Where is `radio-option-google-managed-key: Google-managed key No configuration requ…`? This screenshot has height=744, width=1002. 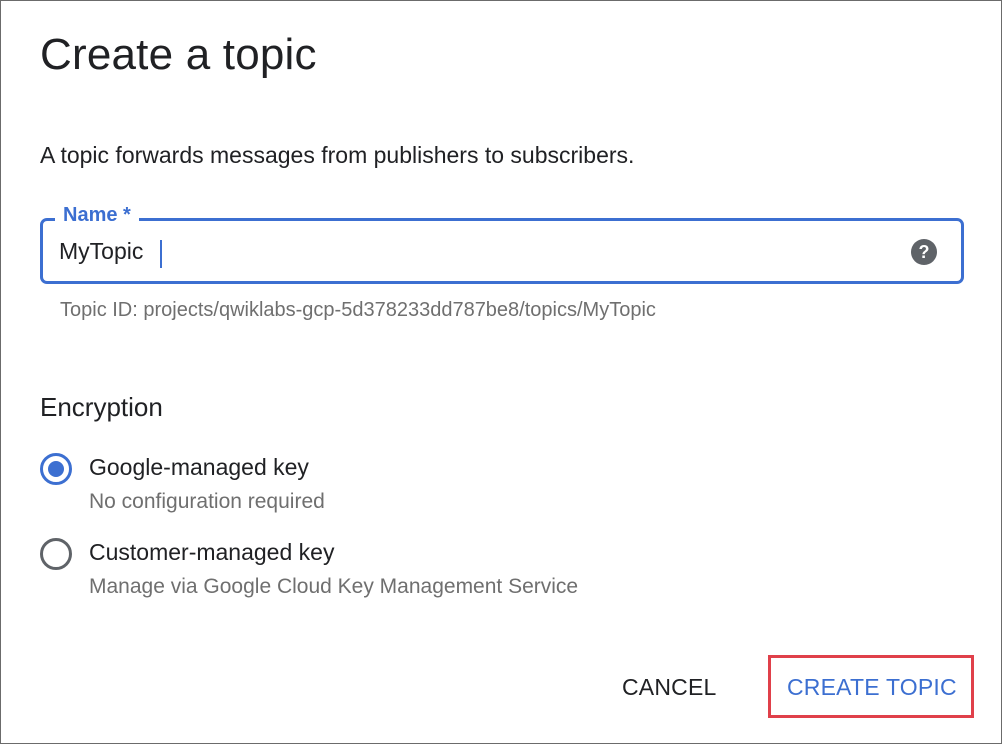 radio-option-google-managed-key: Google-managed key No configuration requ… is located at coordinates (360, 486).